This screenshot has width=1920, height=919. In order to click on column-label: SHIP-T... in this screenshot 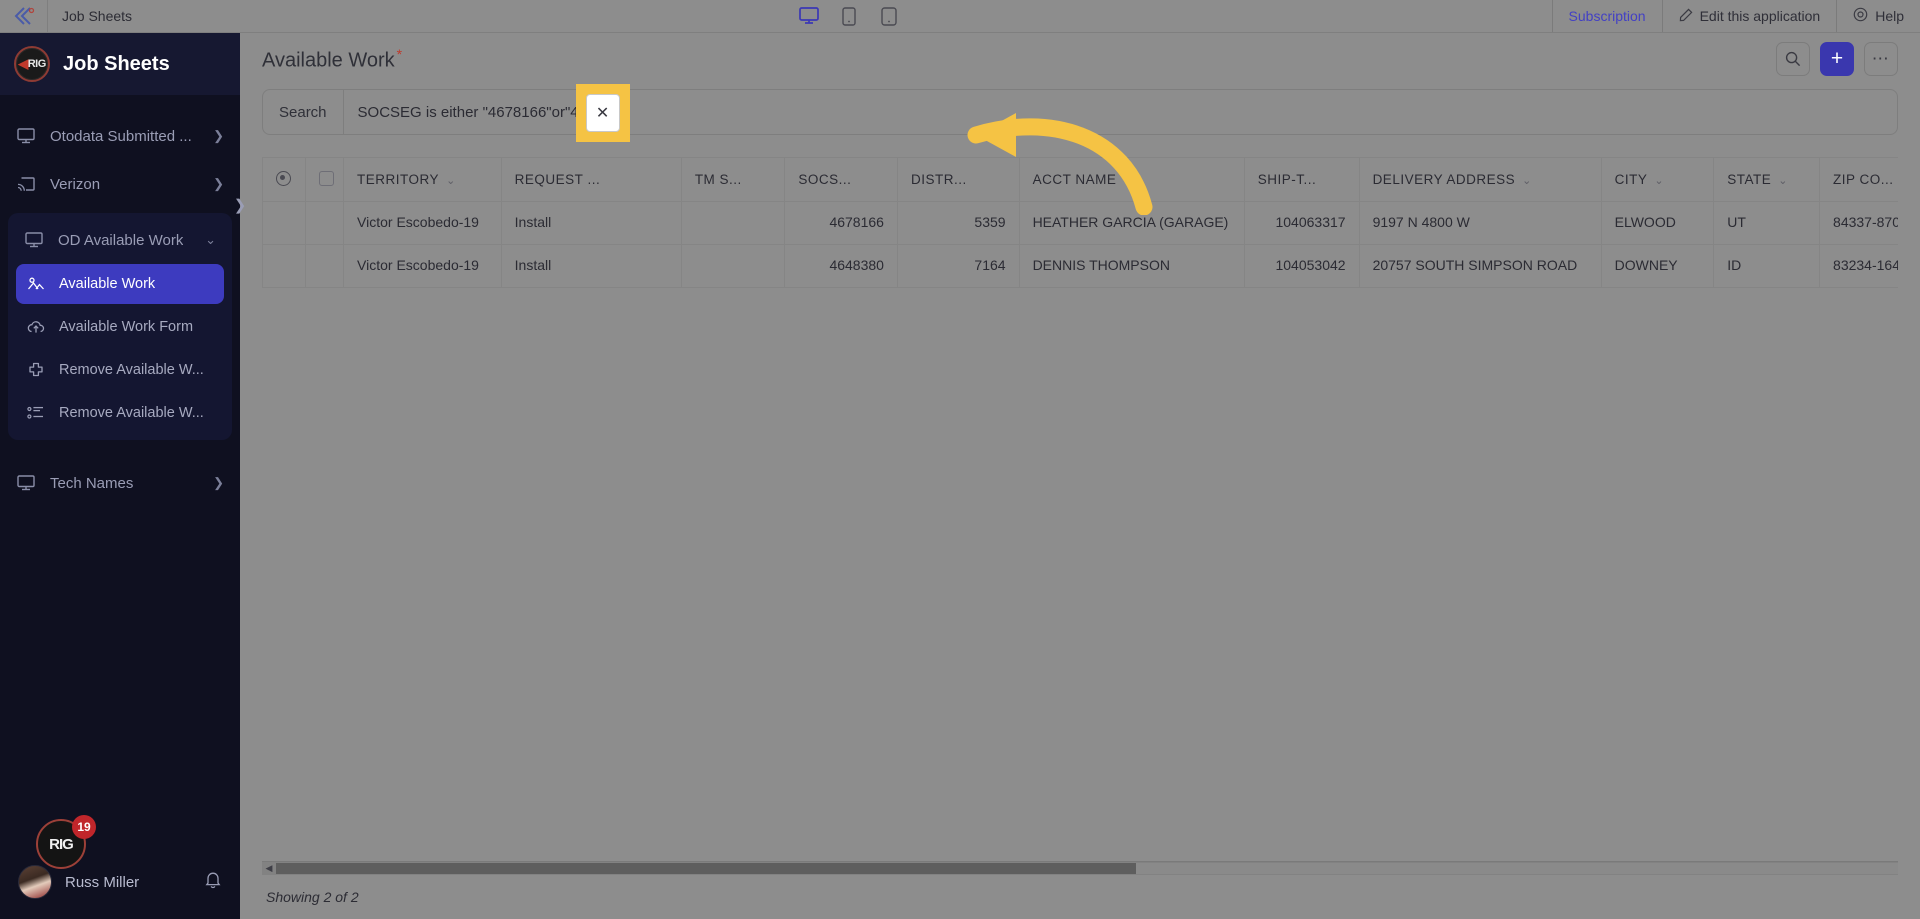, I will do `click(1287, 179)`.